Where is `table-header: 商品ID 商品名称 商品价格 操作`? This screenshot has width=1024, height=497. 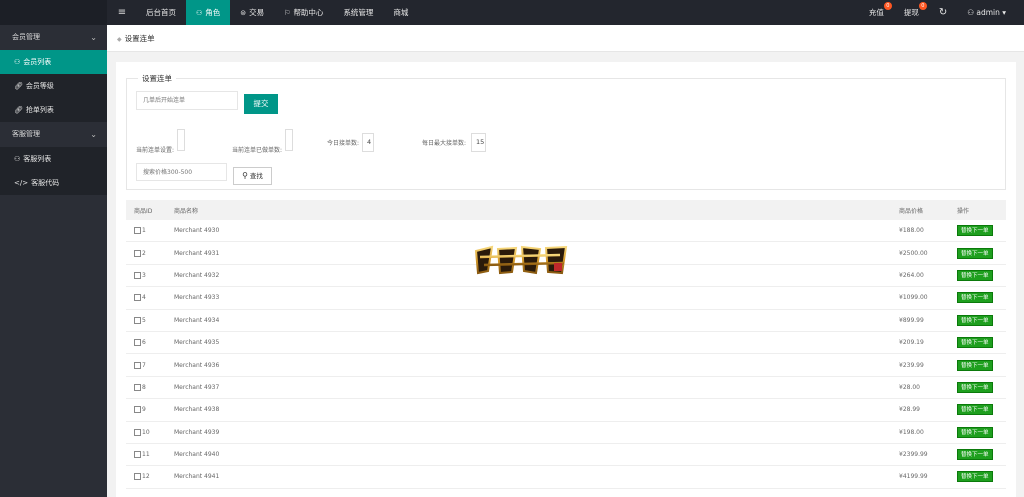
table-header: 商品ID 商品名称 商品价格 操作 is located at coordinates (566, 210).